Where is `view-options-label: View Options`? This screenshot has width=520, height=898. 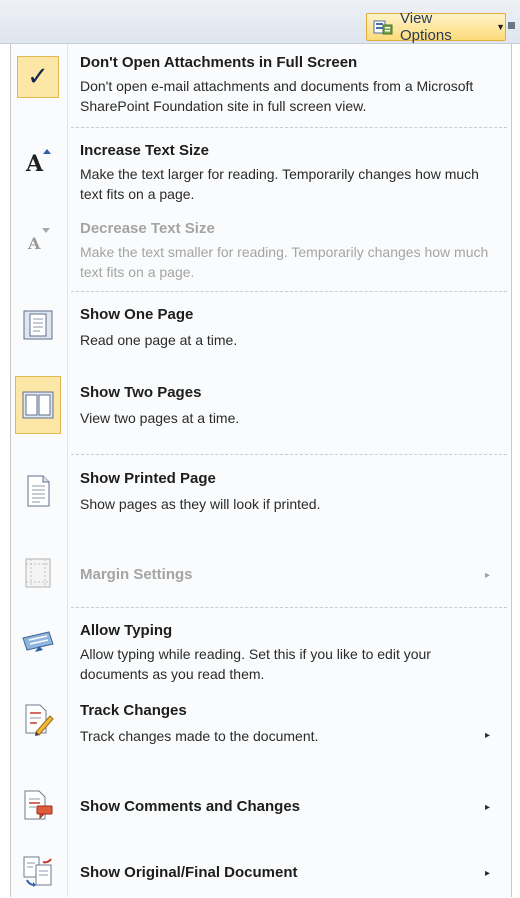
view-options-label: View Options is located at coordinates (426, 27).